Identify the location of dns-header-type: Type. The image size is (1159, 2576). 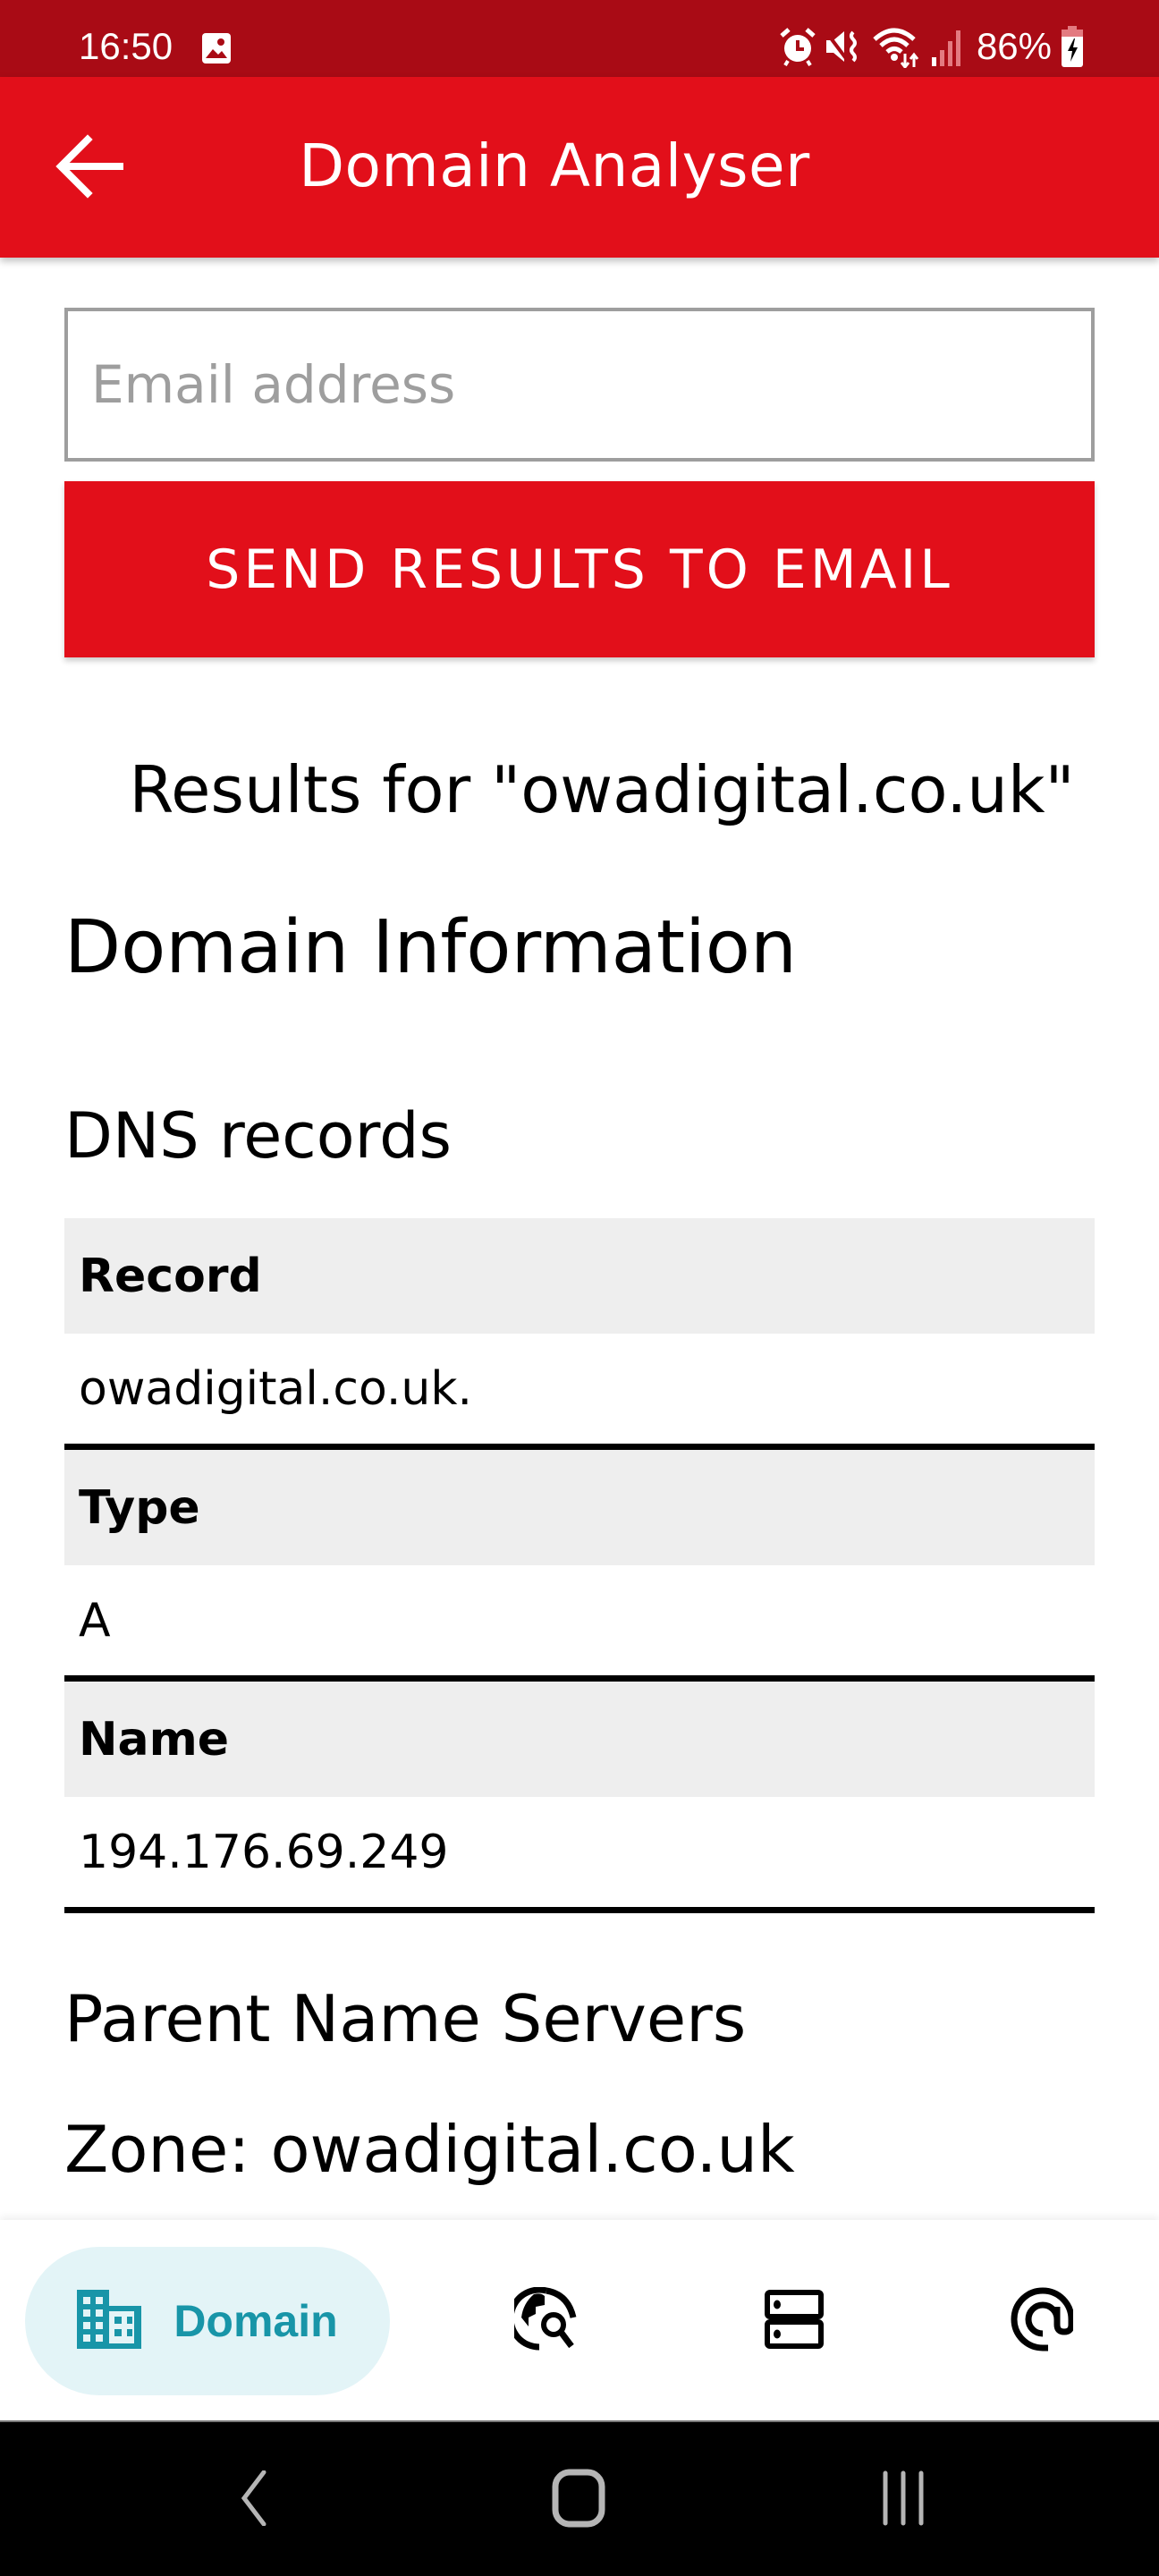
(579, 1507).